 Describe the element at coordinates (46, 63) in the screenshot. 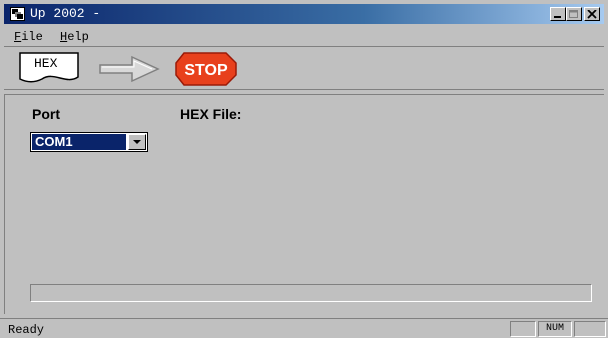

I see `hex-label: HEX` at that location.